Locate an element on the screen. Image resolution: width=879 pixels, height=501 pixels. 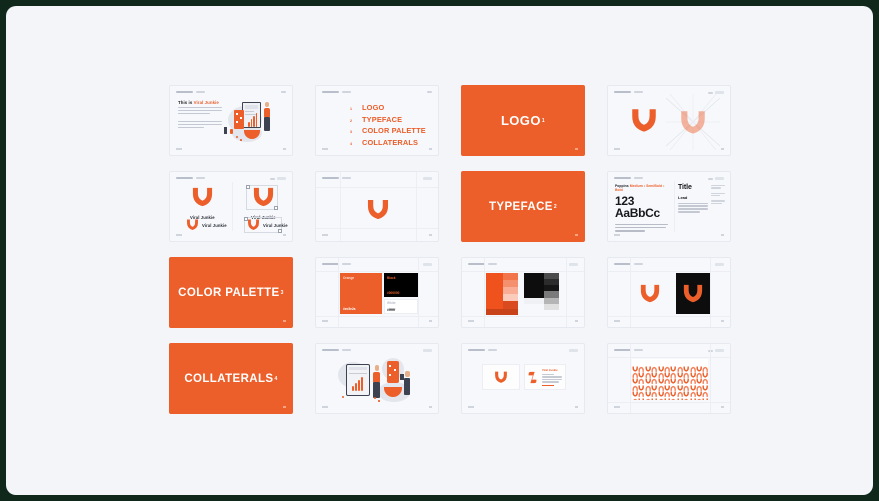
monogram-s-icon is located at coordinates (532, 377).